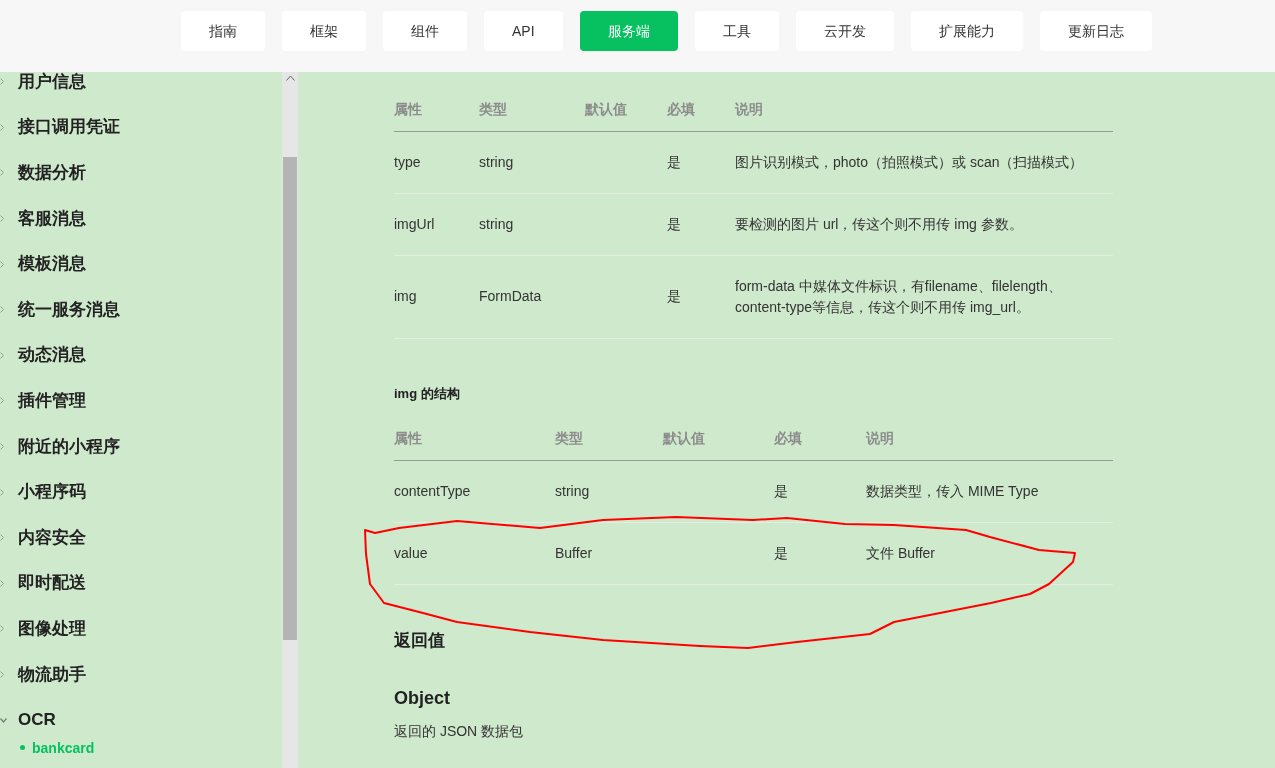  Describe the element at coordinates (924, 162) in the screenshot. I see `table-cell: 图片识别模式，photo（拍照模式）或 scan（扫描模式）` at that location.